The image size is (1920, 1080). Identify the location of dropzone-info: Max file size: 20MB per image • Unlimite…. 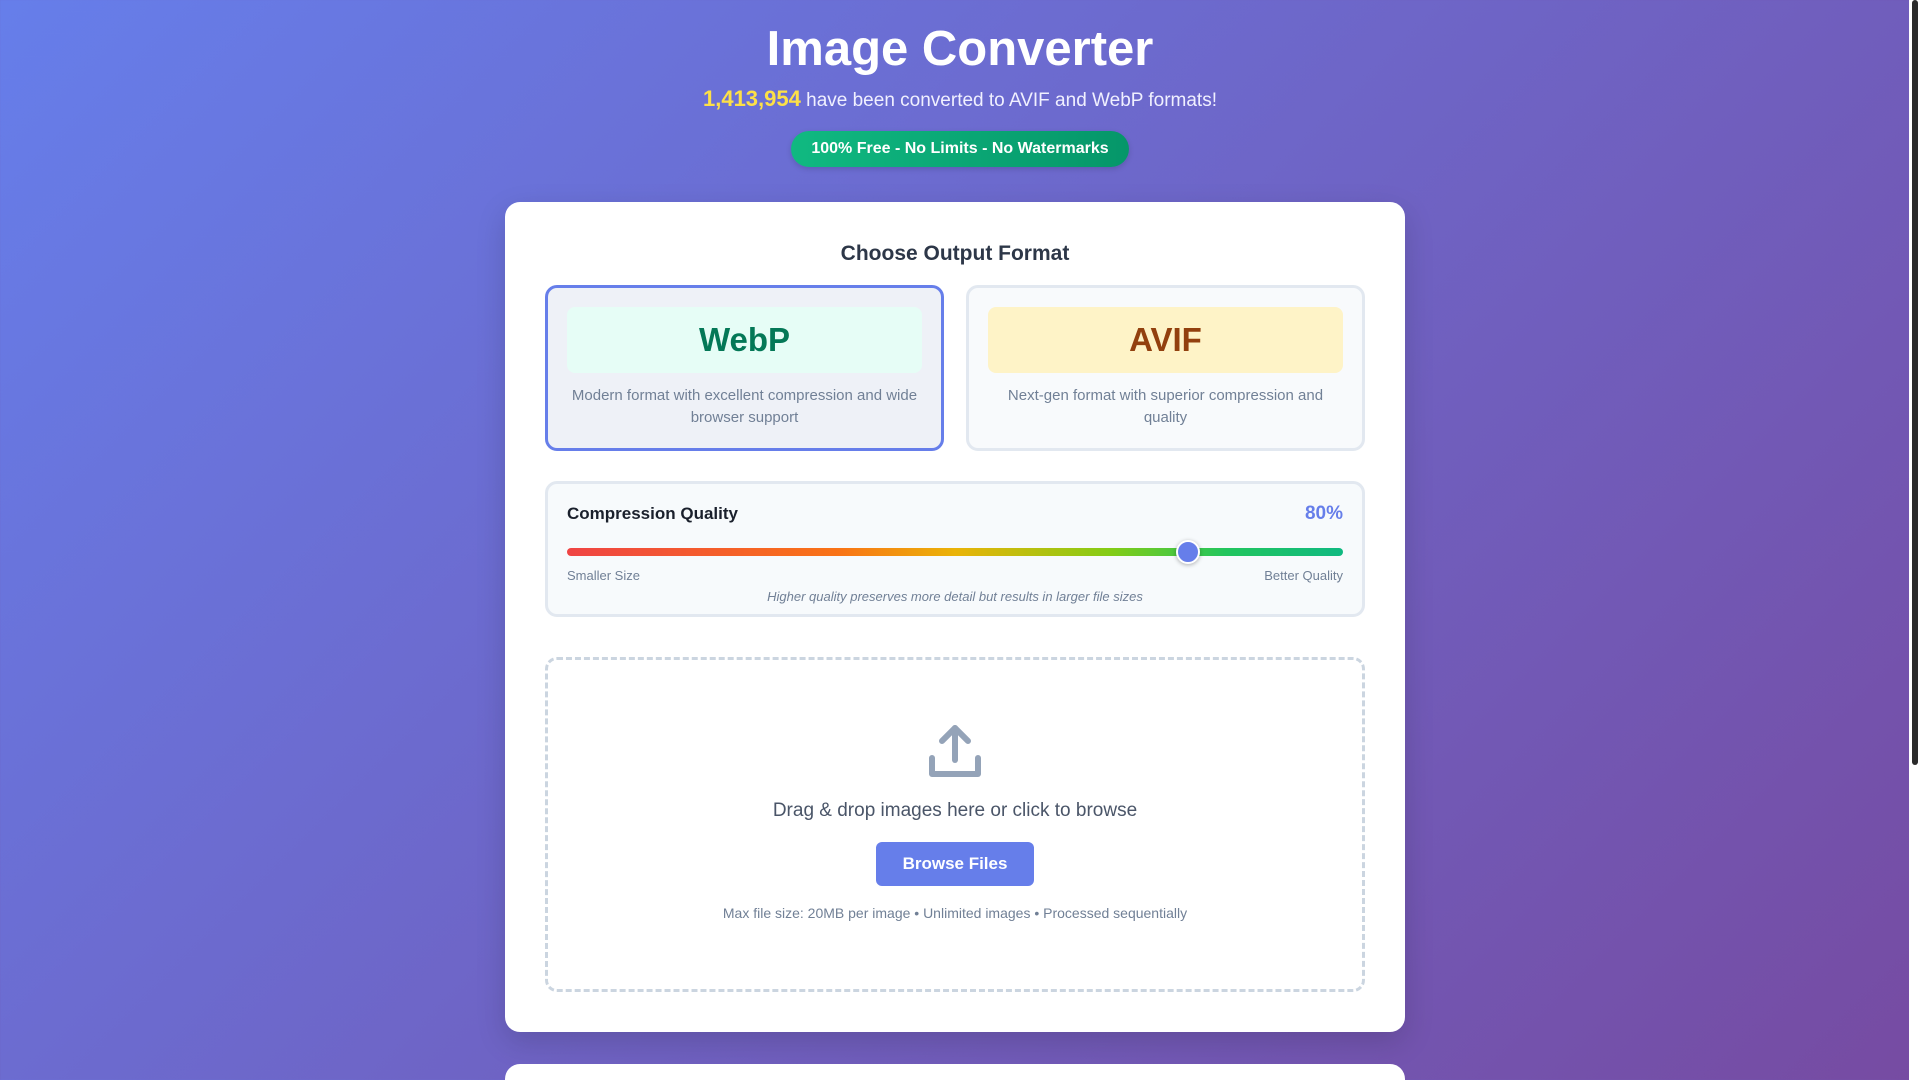
(955, 913).